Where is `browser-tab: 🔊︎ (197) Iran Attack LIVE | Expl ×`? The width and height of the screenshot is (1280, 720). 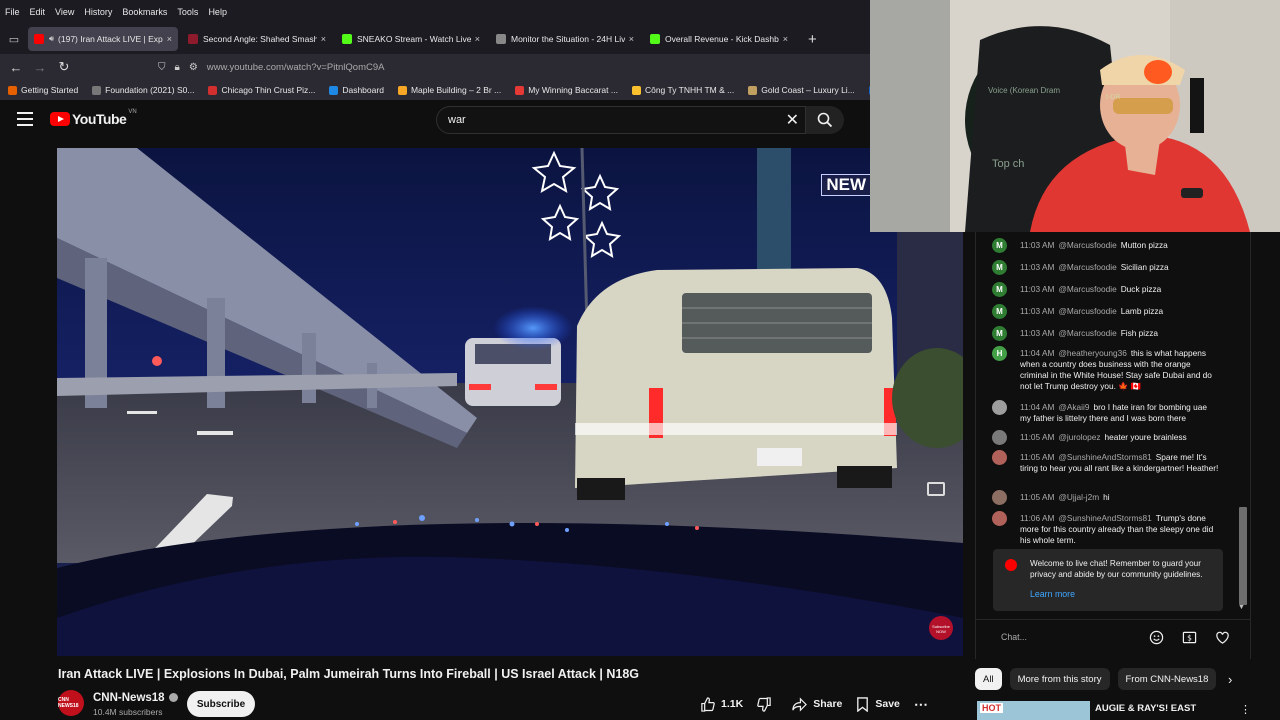
browser-tab: 🔊︎ (197) Iran Attack LIVE | Expl × is located at coordinates (103, 39).